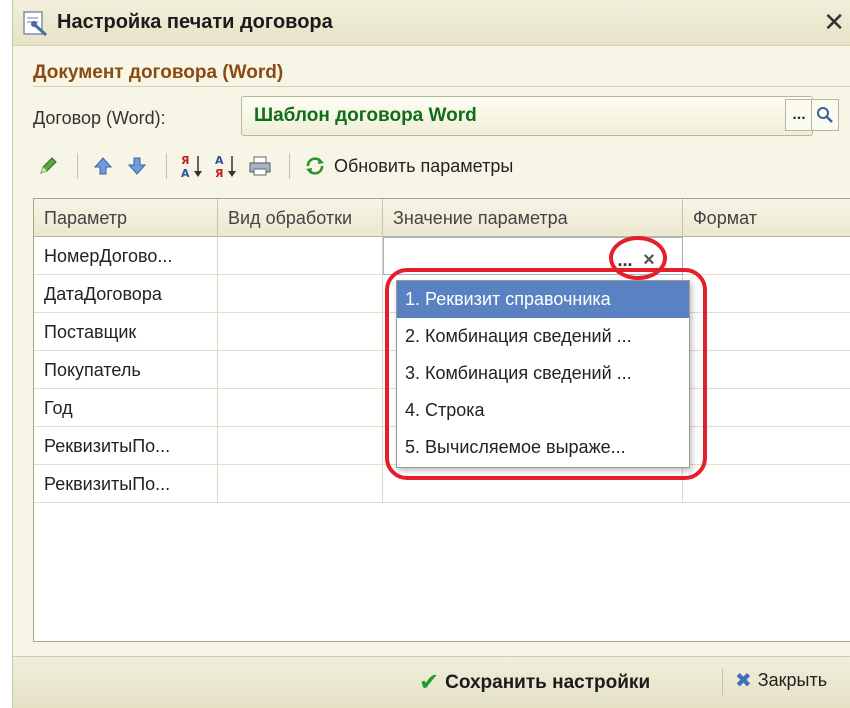  Describe the element at coordinates (126, 332) in the screenshot. I see `cell-parameter: Поставщик` at that location.